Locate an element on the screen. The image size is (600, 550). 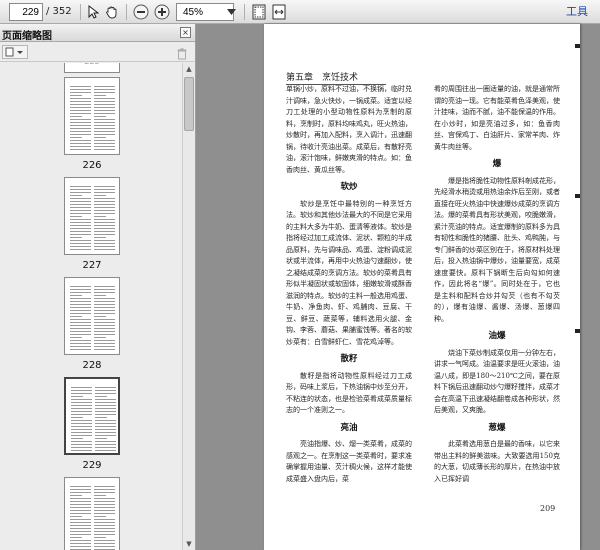
scrollbar-thumb is located at coordinates (189, 104).